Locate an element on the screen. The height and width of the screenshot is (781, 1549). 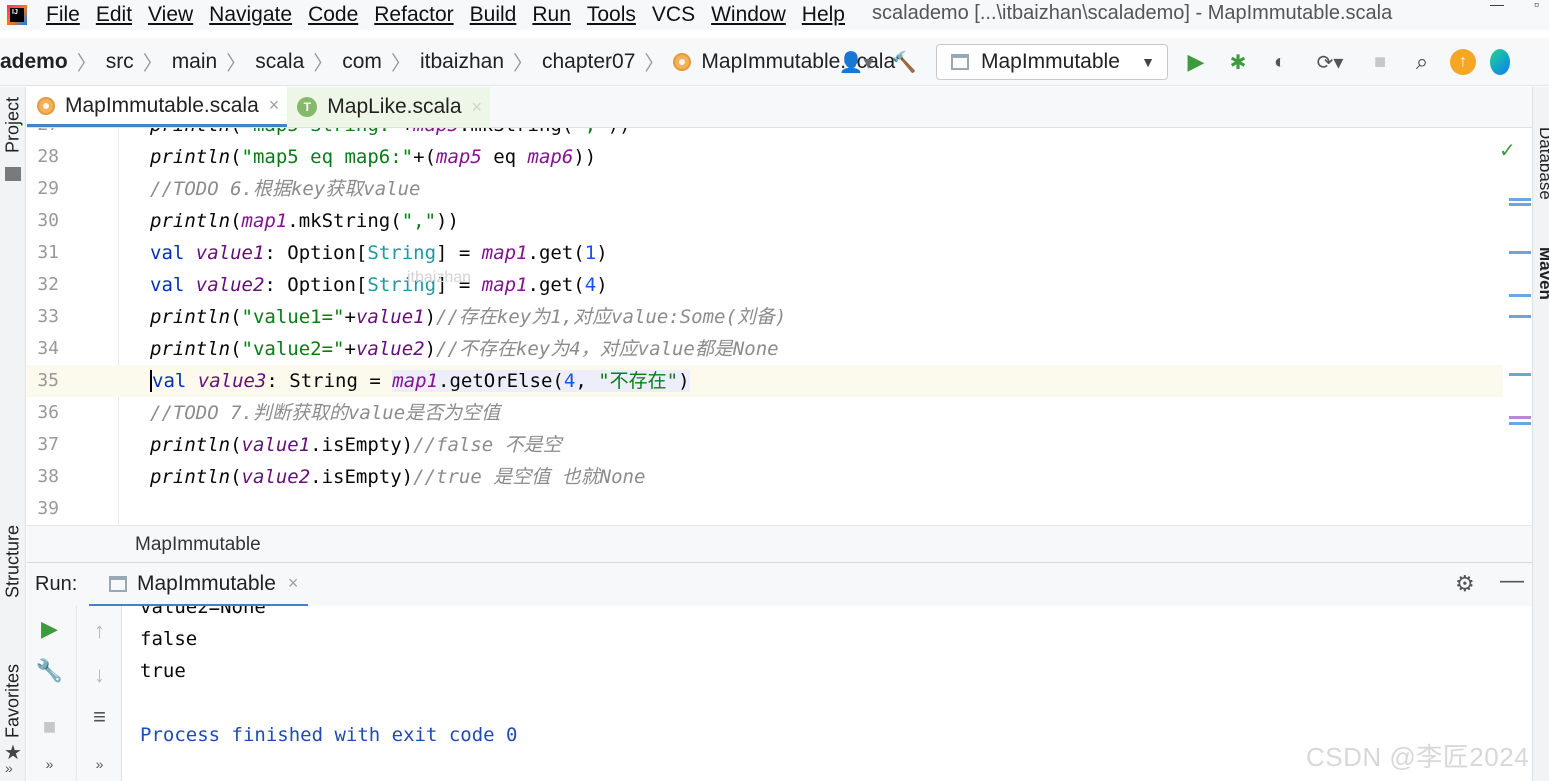
menu-help: Help is located at coordinates (823, 15).